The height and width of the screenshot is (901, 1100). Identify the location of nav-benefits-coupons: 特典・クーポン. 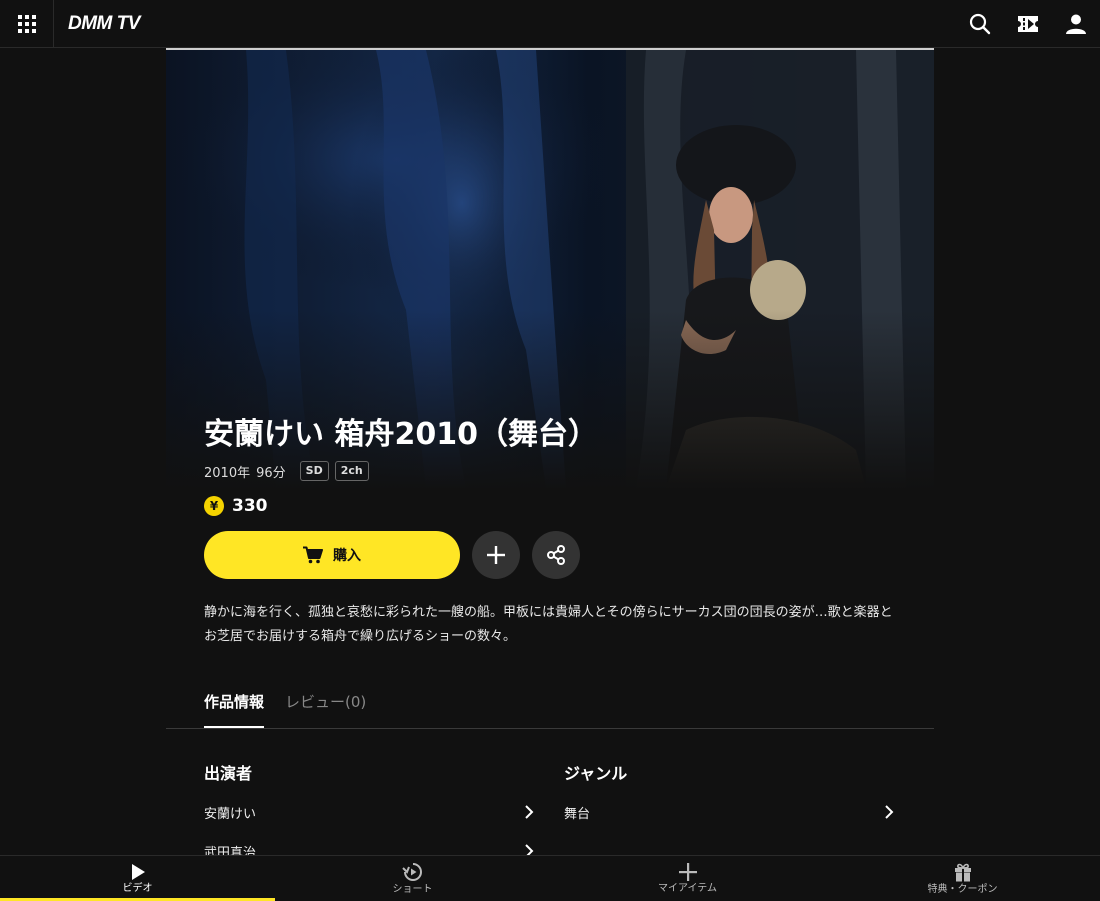
(962, 878).